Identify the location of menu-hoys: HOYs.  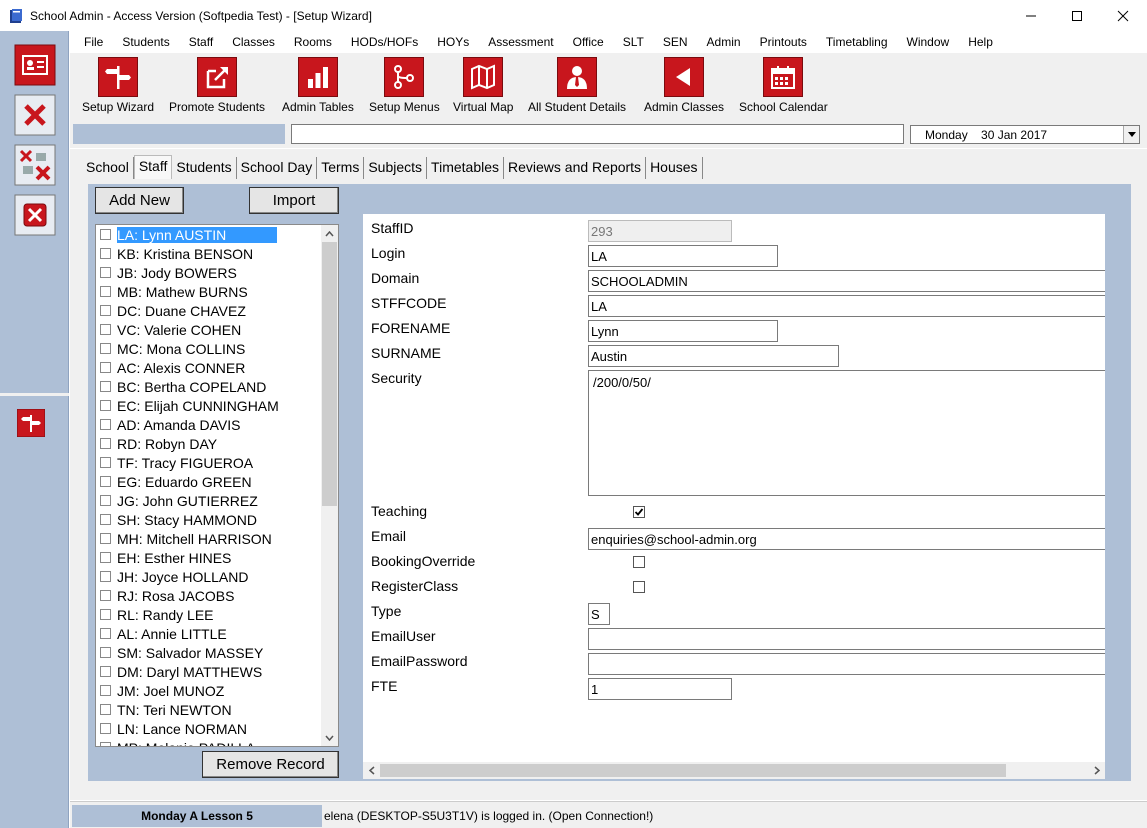
(453, 42).